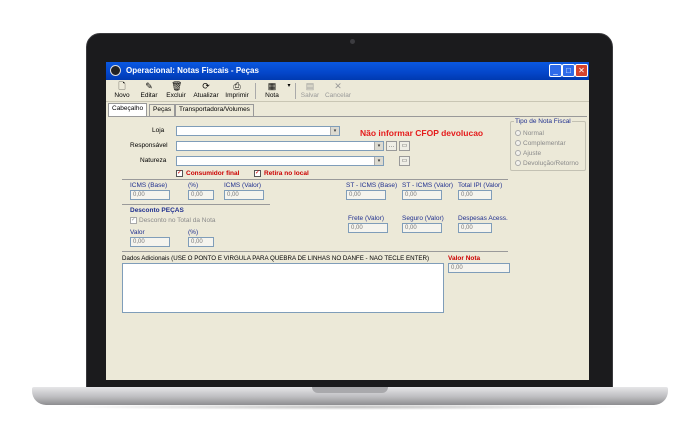 The height and width of the screenshot is (445, 700). I want to click on dados-adicionais-textarea, so click(283, 288).